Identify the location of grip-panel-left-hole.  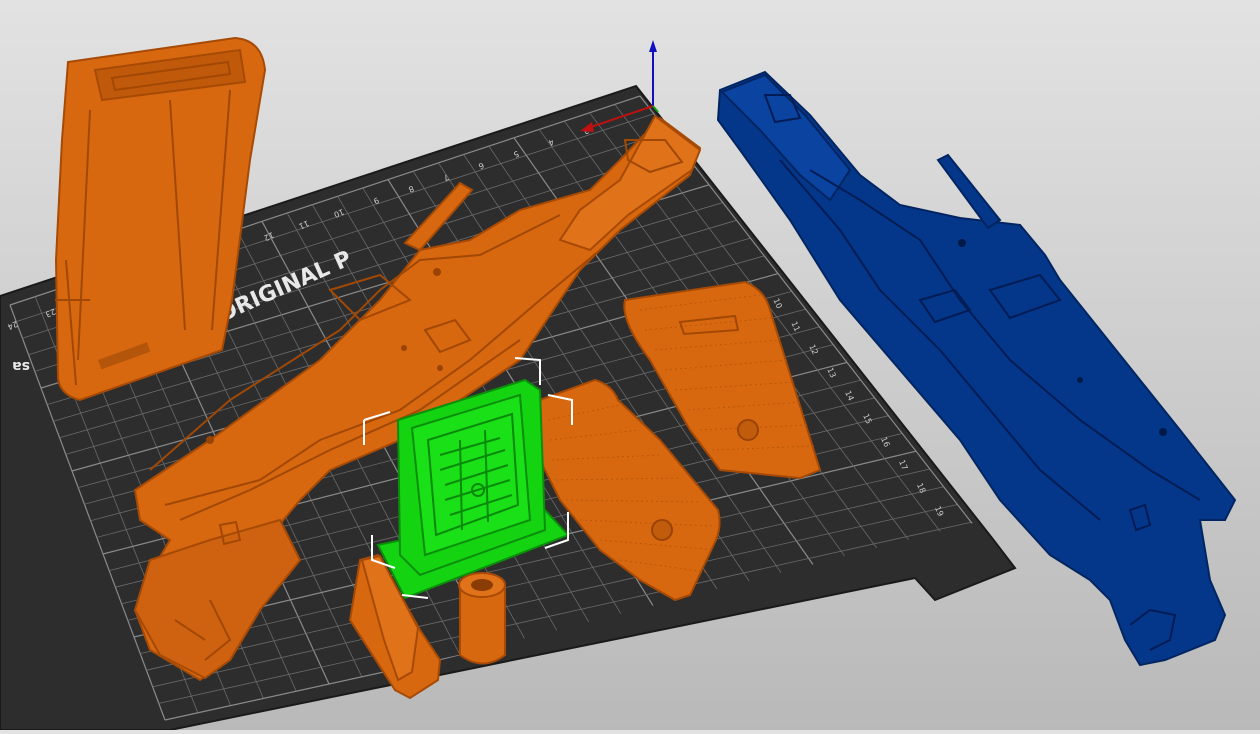
(662, 530).